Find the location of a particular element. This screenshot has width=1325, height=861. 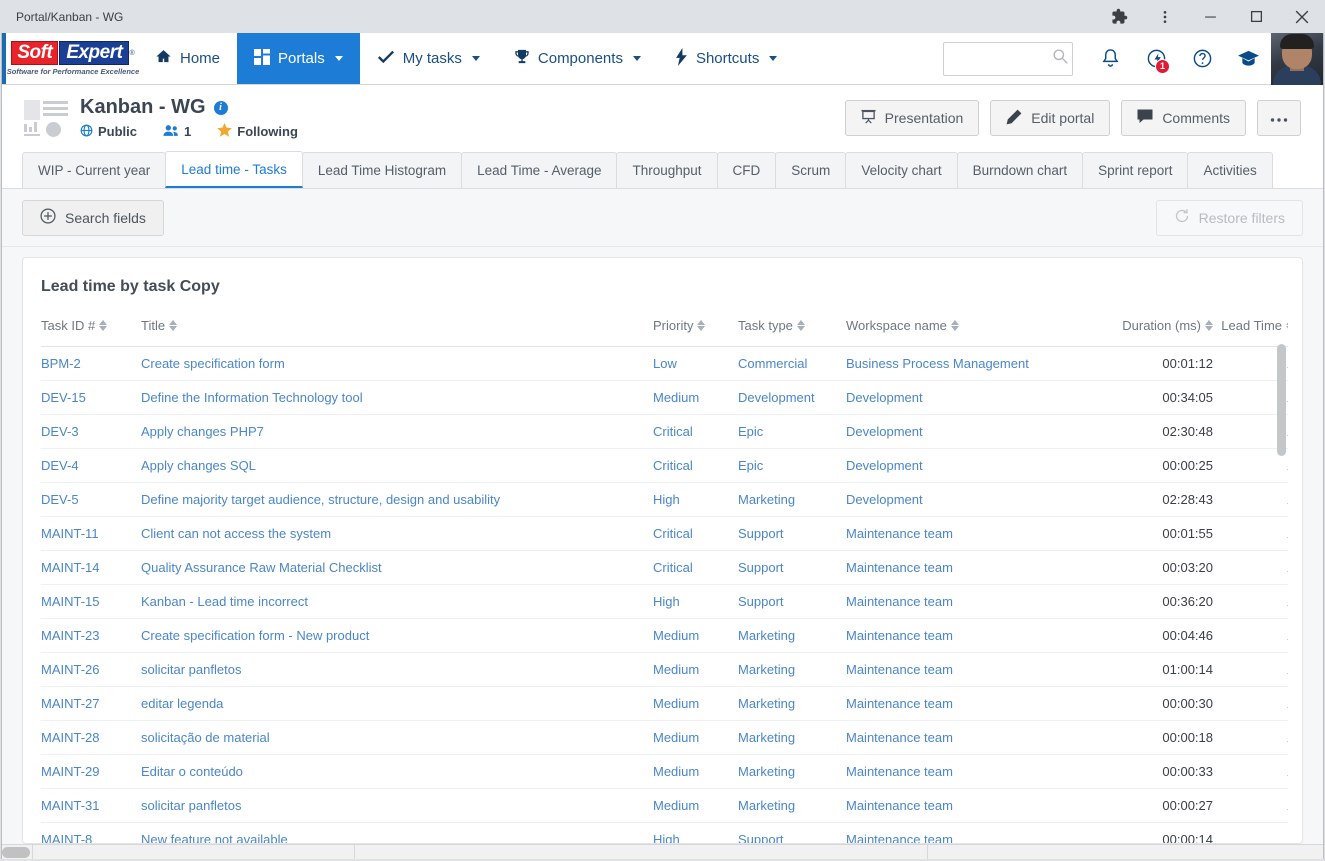

nav-item-portals: Portals is located at coordinates (298, 58).